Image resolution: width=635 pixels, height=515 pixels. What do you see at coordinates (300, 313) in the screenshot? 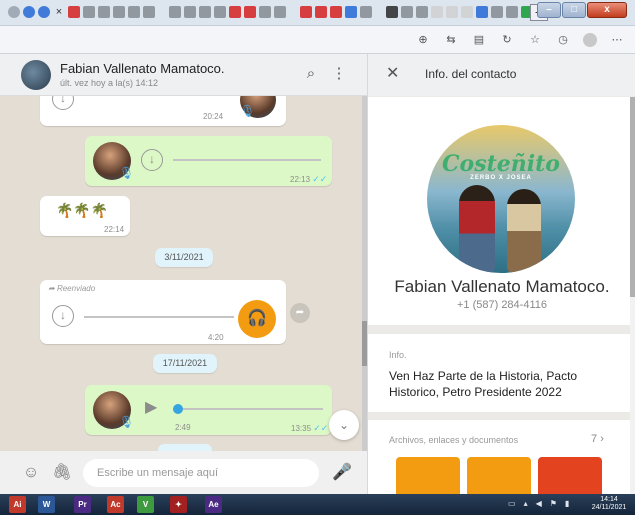
I see `forward-message-button: ➦` at bounding box center [300, 313].